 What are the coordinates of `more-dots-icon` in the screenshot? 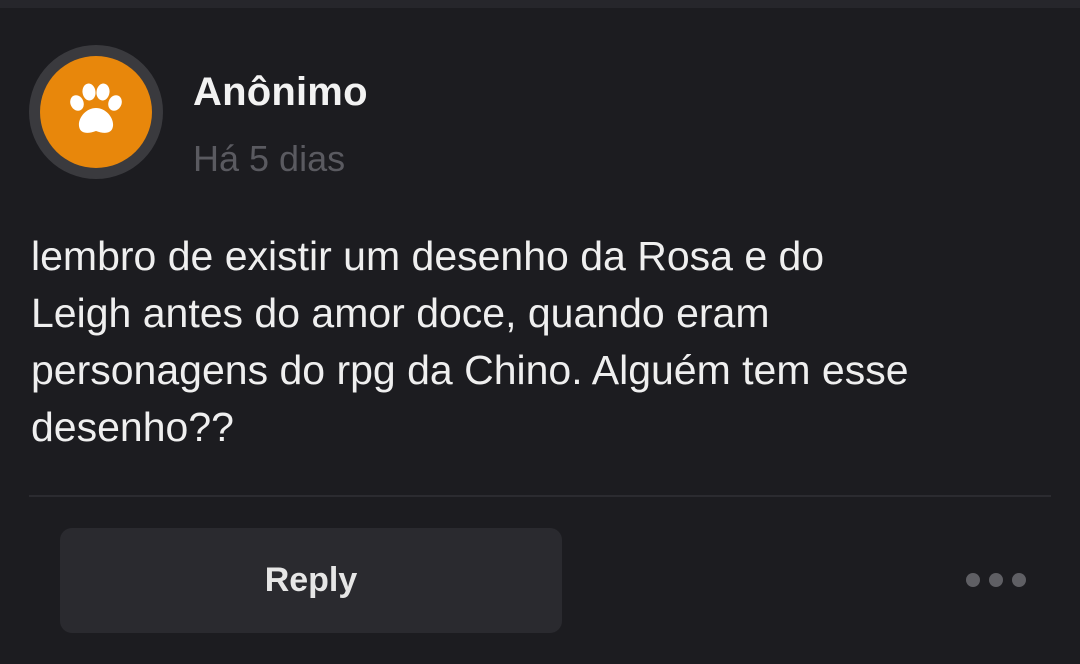 It's located at (996, 580).